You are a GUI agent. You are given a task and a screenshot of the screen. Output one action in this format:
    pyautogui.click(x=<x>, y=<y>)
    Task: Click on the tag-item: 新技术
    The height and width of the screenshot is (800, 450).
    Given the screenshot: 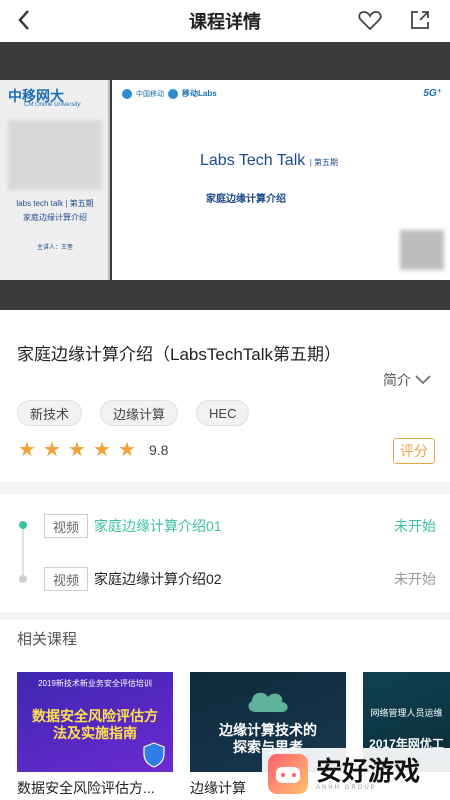 What is the action you would take?
    pyautogui.click(x=50, y=413)
    